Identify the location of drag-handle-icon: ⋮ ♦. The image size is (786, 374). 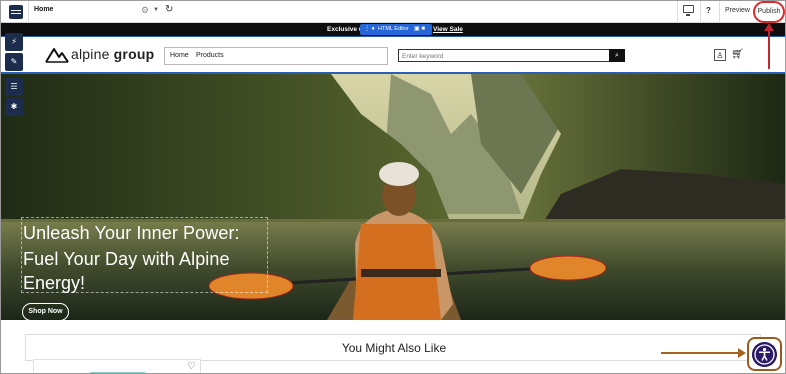
(369, 29).